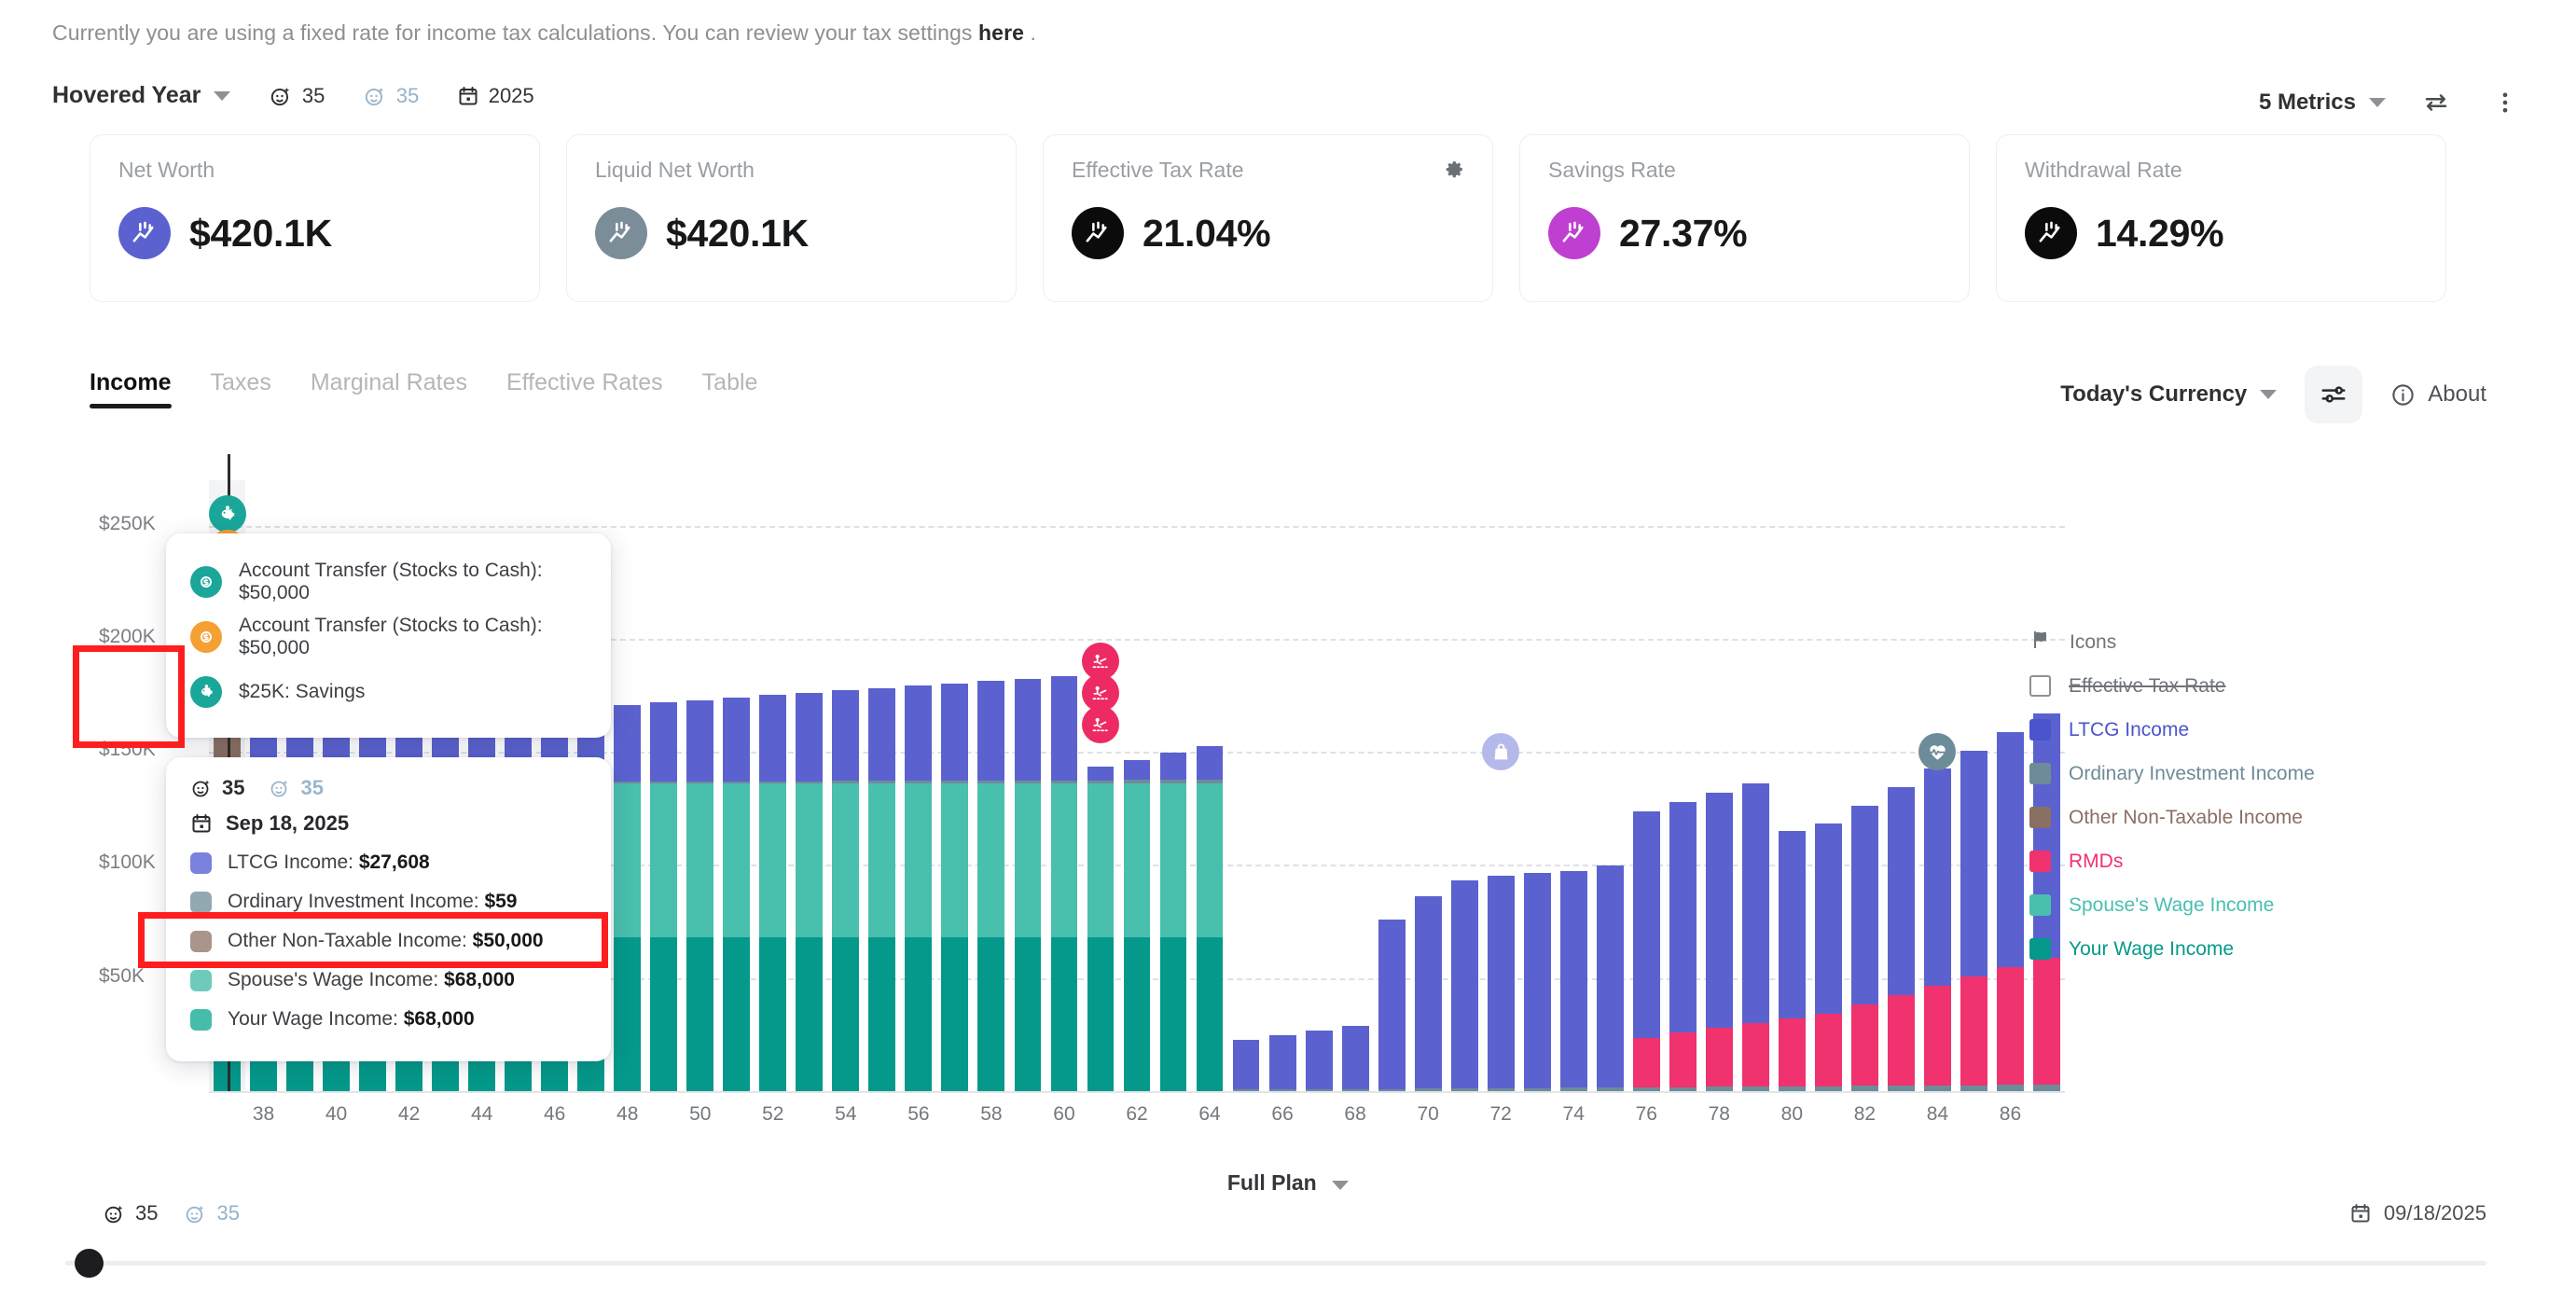 This screenshot has width=2576, height=1301. Describe the element at coordinates (141, 95) in the screenshot. I see `hovered-year-selector: Hovered Year` at that location.